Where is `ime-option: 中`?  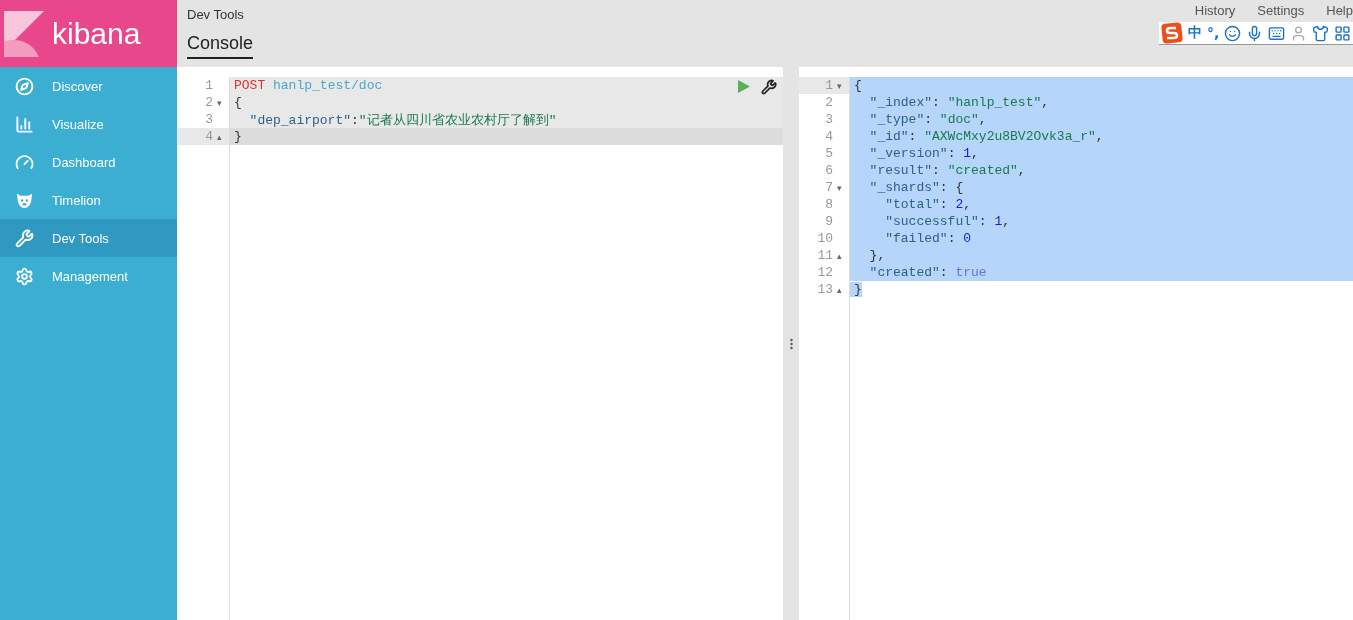 ime-option: 中 is located at coordinates (1195, 33).